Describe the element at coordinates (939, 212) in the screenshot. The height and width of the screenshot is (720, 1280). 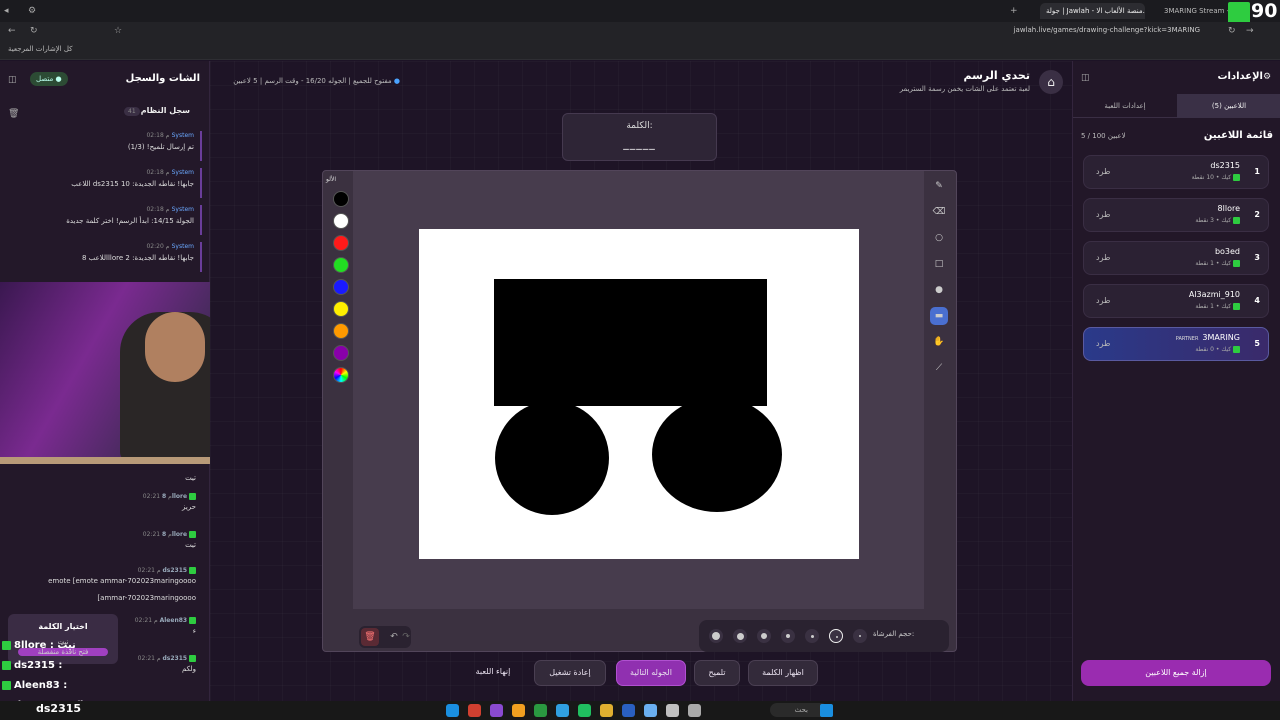
I see `eraser-icon: ⌫` at that location.